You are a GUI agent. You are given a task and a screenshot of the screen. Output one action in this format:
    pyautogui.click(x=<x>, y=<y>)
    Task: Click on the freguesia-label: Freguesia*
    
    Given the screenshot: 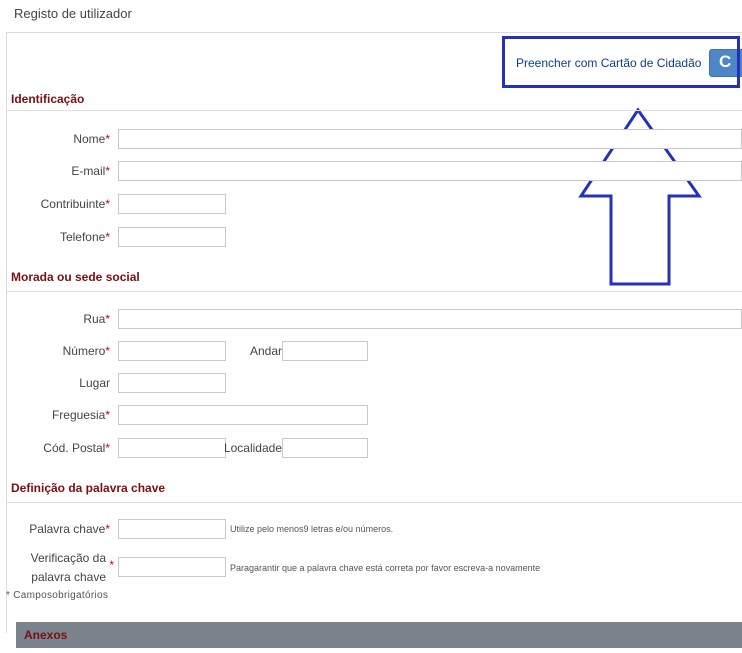 What is the action you would take?
    pyautogui.click(x=60, y=415)
    